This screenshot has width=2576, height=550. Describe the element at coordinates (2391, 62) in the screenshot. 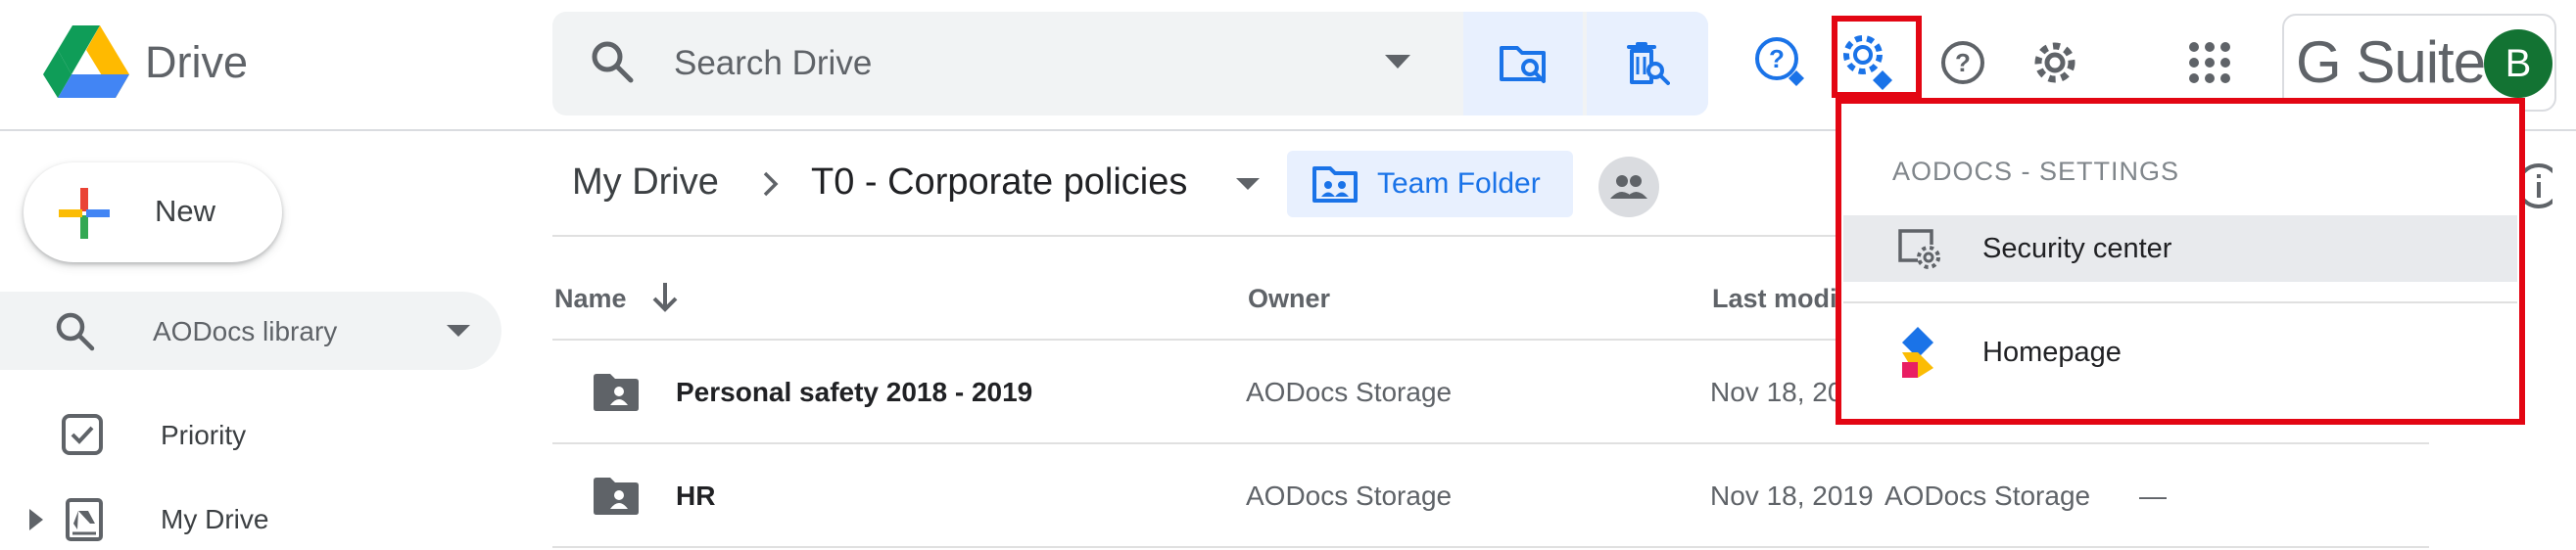

I see `gsuite-brand: G Suite` at that location.